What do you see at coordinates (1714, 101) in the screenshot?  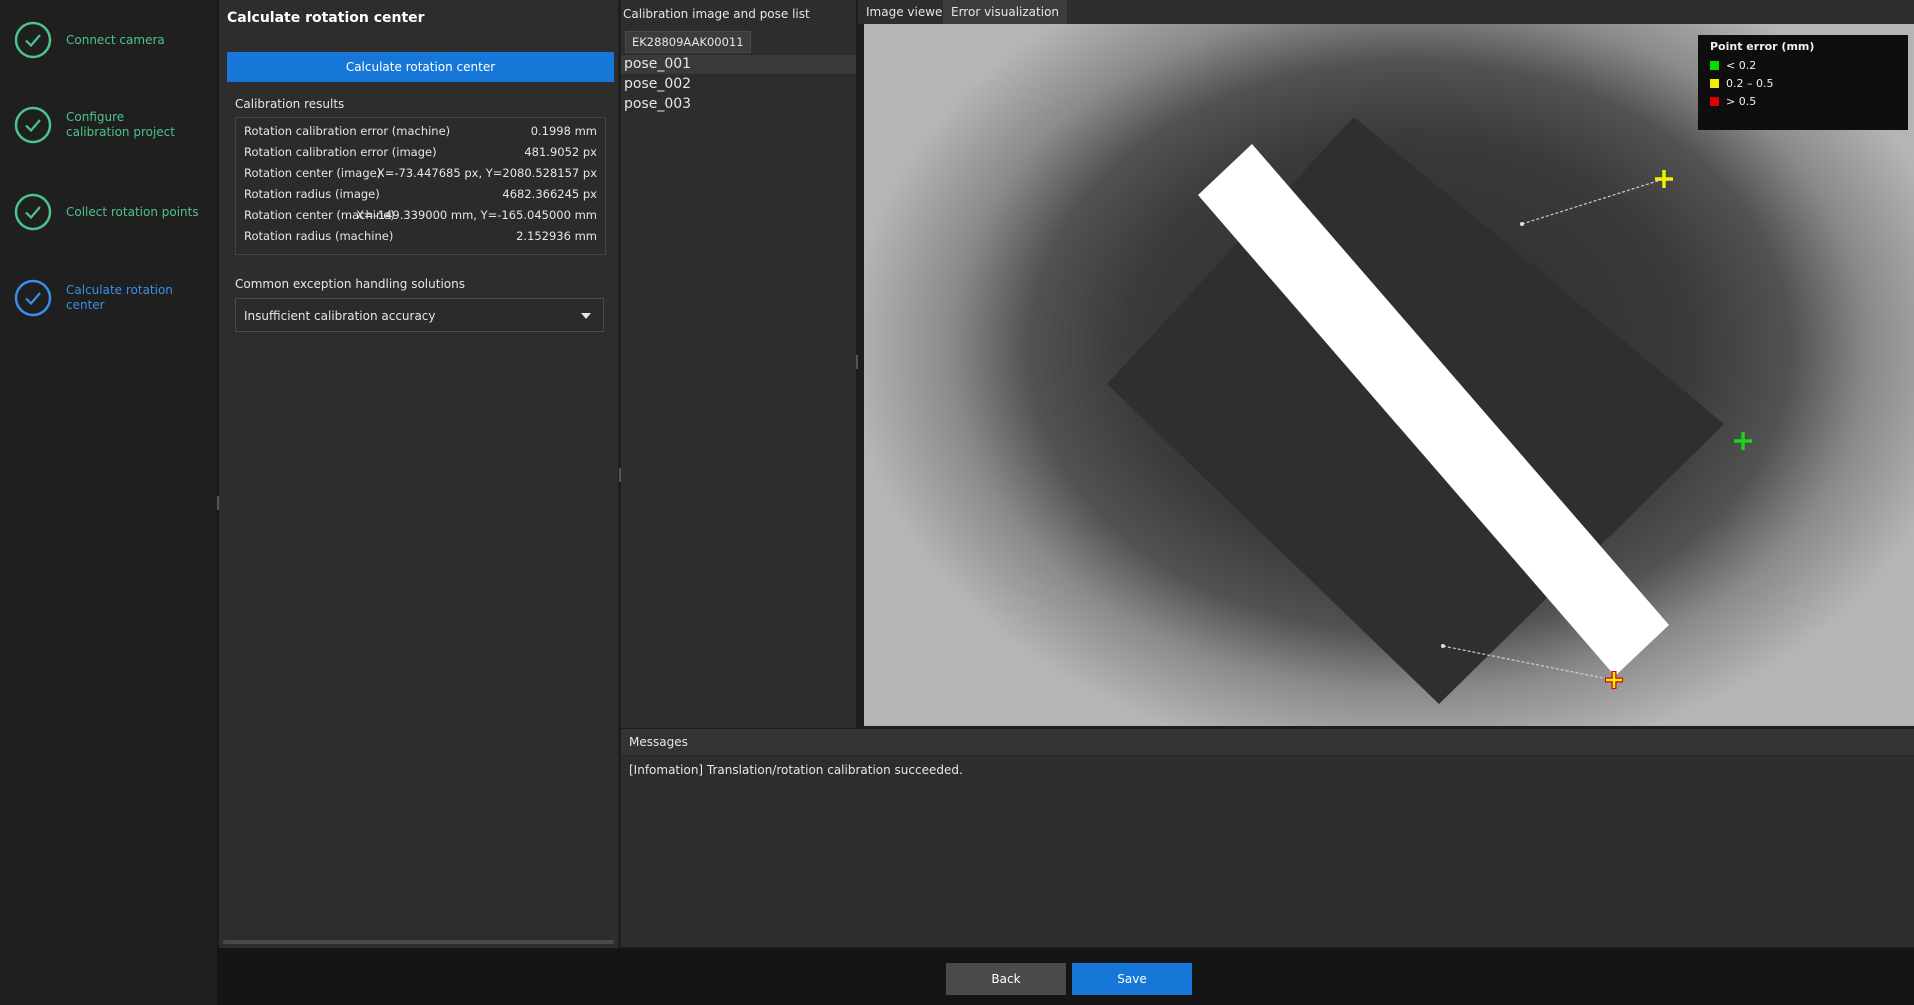 I see `red-swatch-icon` at bounding box center [1714, 101].